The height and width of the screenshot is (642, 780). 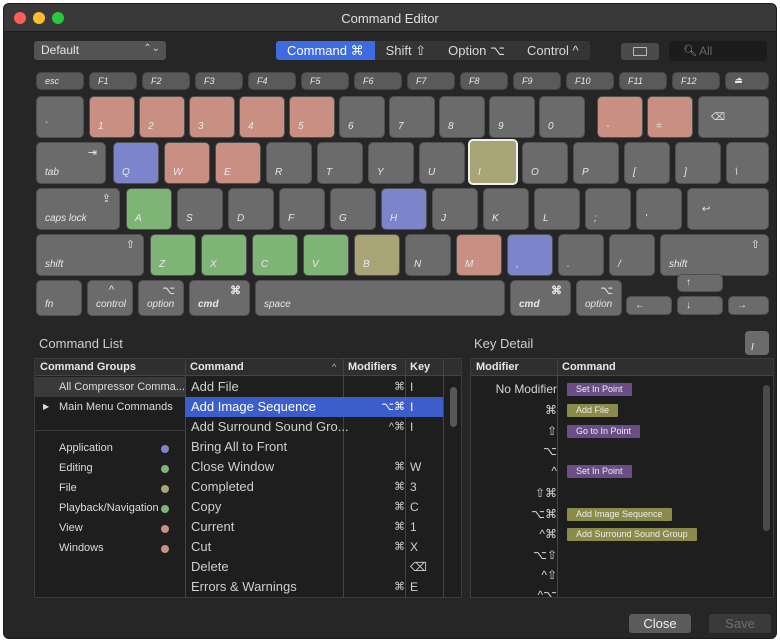 What do you see at coordinates (314, 387) in the screenshot?
I see `command-row: Add File ⌘ I` at bounding box center [314, 387].